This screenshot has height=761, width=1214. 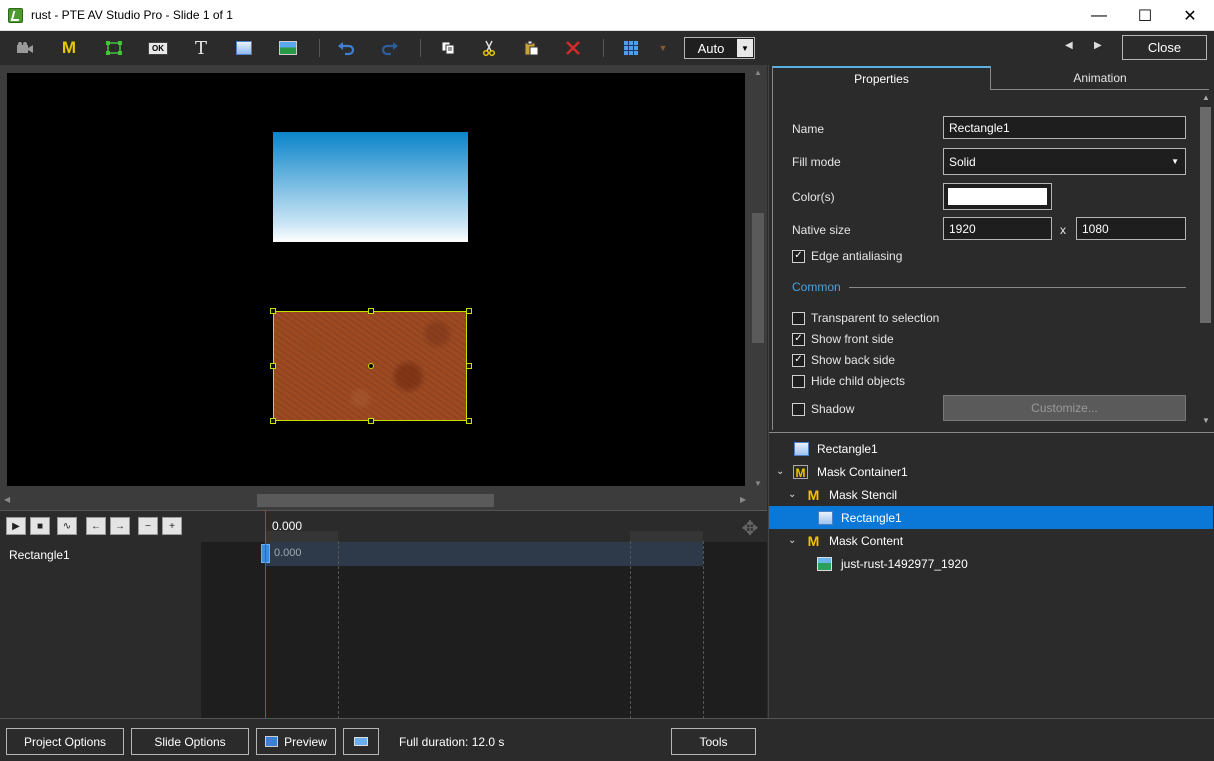 What do you see at coordinates (370, 187) in the screenshot?
I see `gradient-rectangle` at bounding box center [370, 187].